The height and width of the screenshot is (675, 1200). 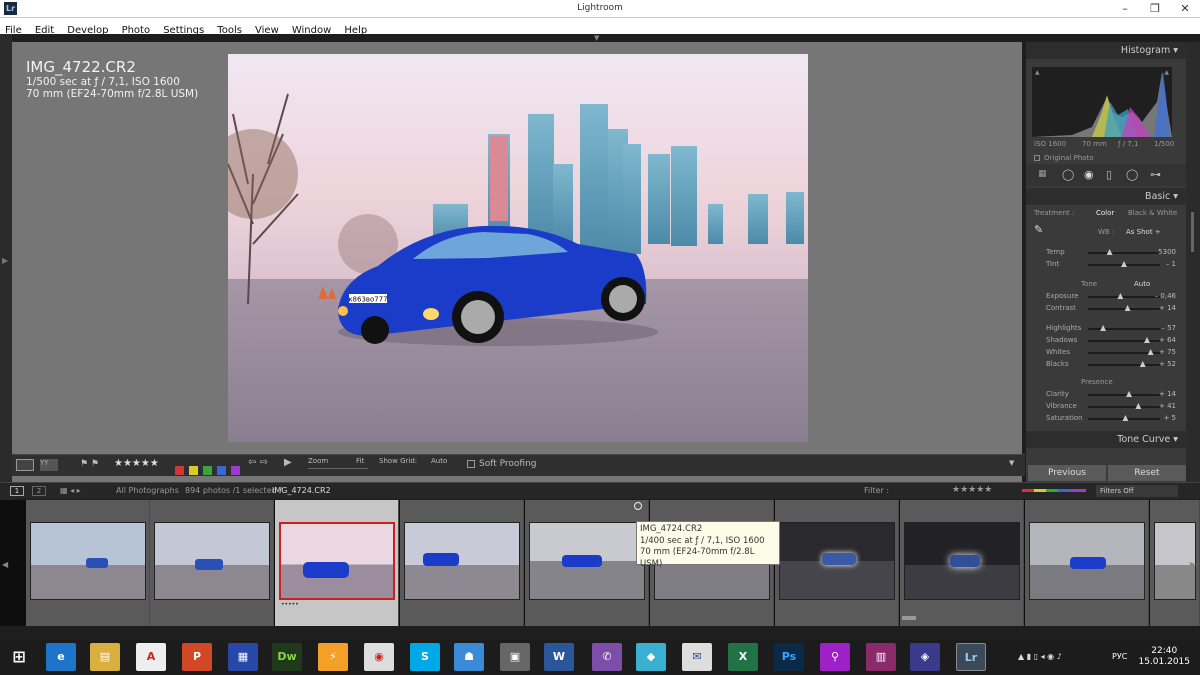 What do you see at coordinates (147, 490) in the screenshot?
I see `source-label: All Photographs` at bounding box center [147, 490].